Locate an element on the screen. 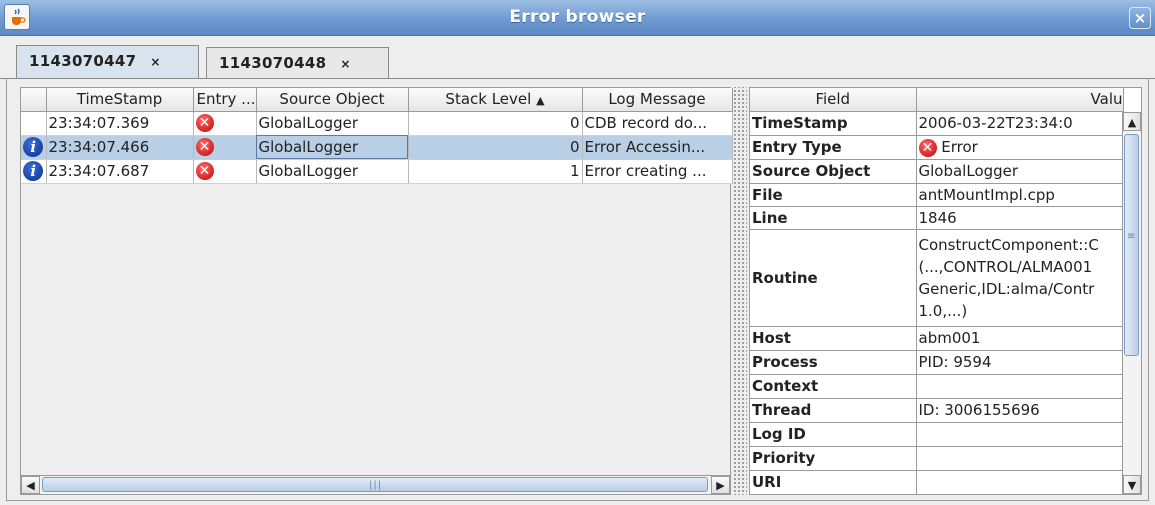  grip-icon: ≡ is located at coordinates (1131, 236).